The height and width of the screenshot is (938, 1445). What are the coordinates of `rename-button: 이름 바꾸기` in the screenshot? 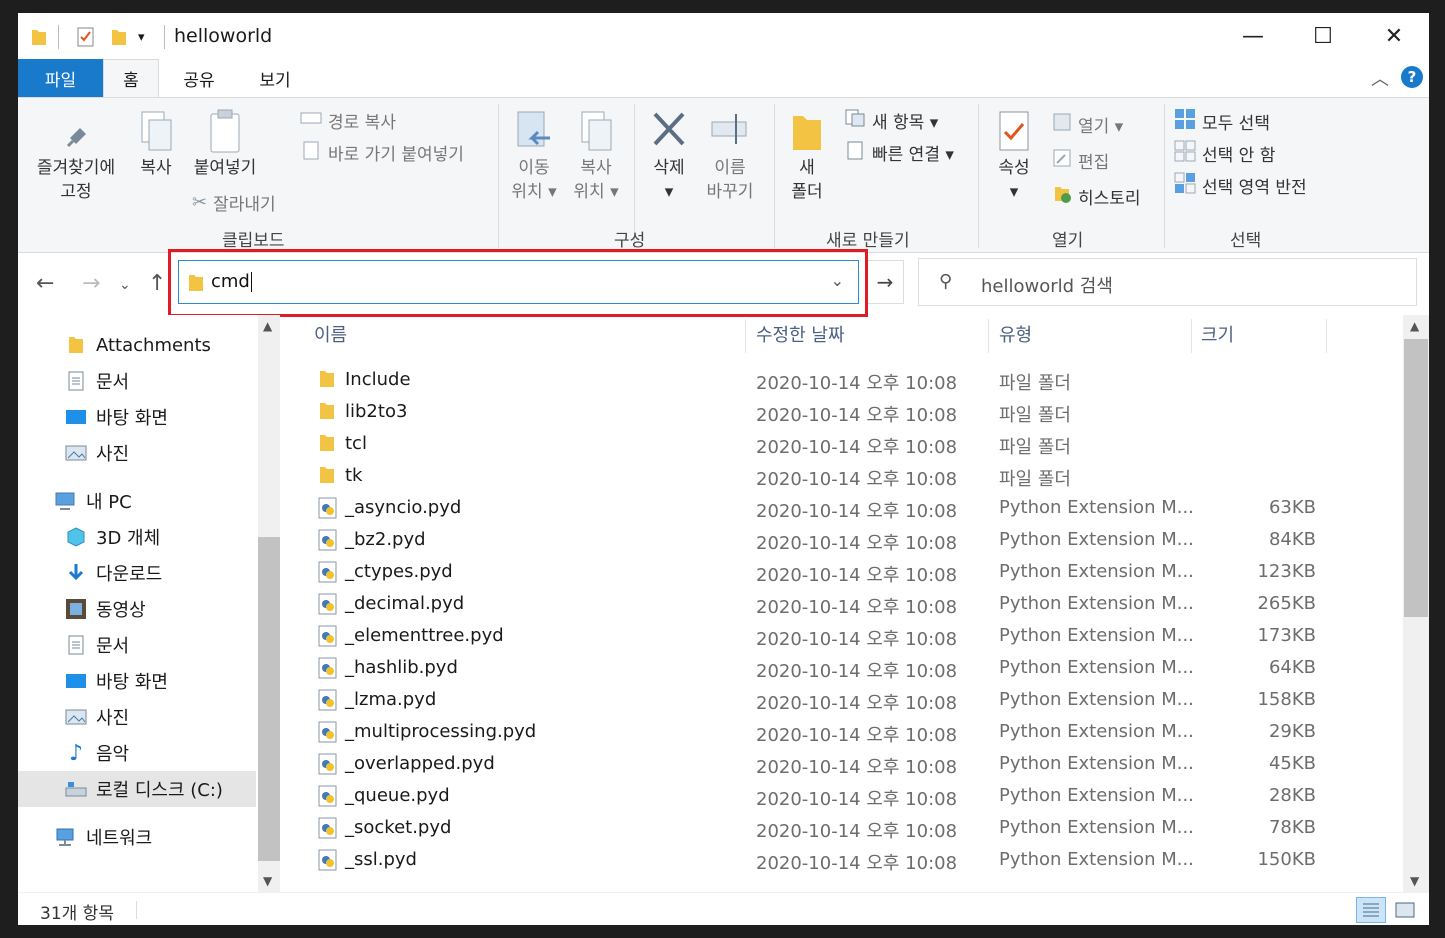 It's located at (730, 156).